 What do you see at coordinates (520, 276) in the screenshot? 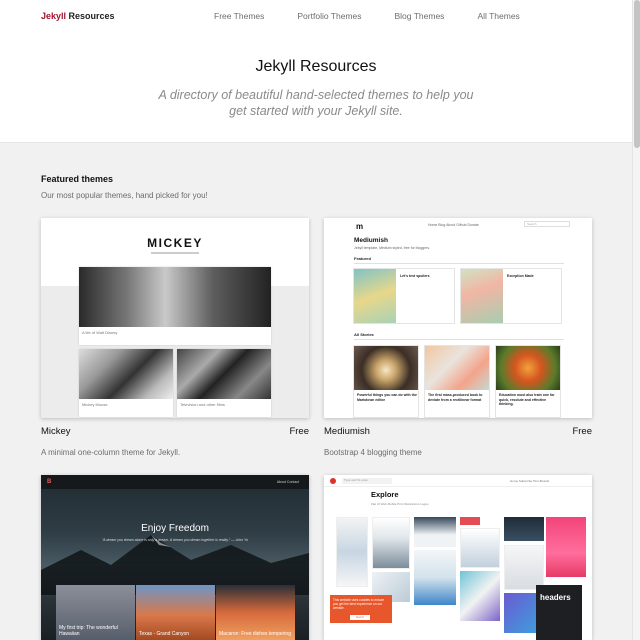
I see `post-title: Exception Made` at bounding box center [520, 276].